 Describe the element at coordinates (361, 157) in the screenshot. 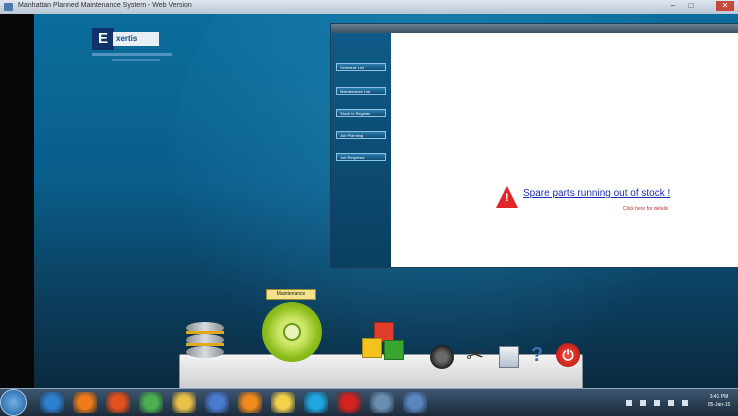

I see `menu-item-requests: Job Requests` at that location.